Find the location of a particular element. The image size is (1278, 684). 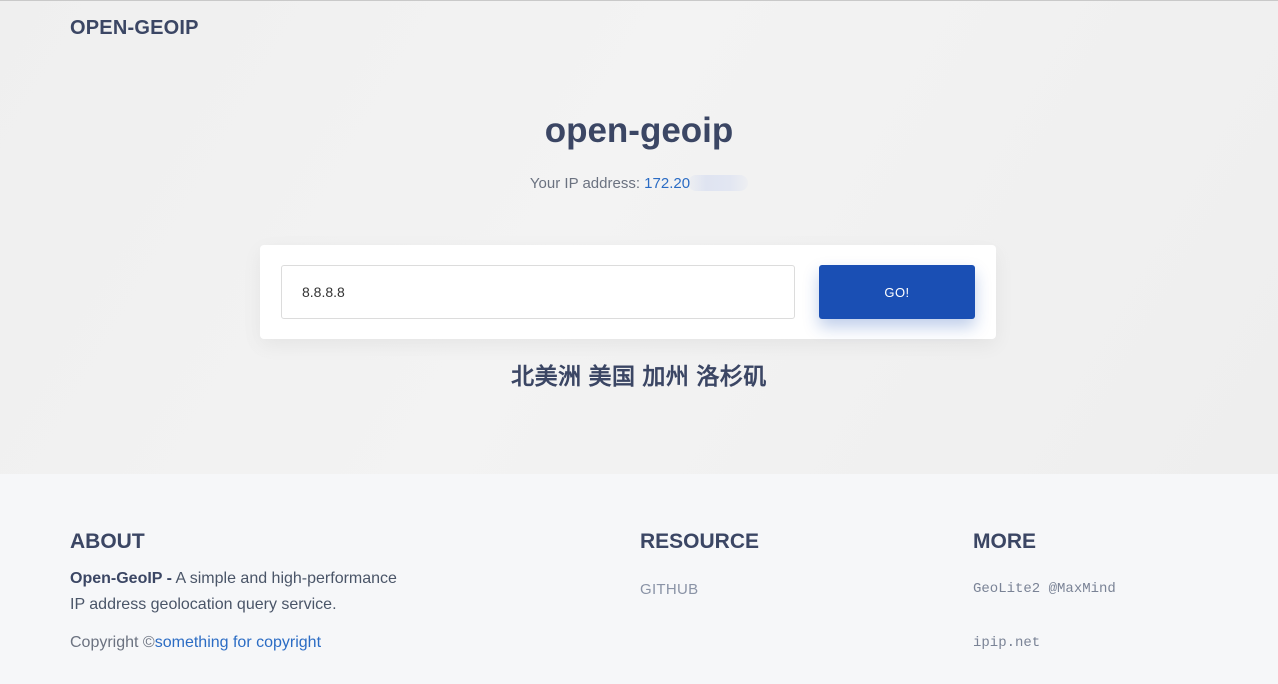

geolite2-link: GeoLite2 @MaxMind is located at coordinates (1044, 589).